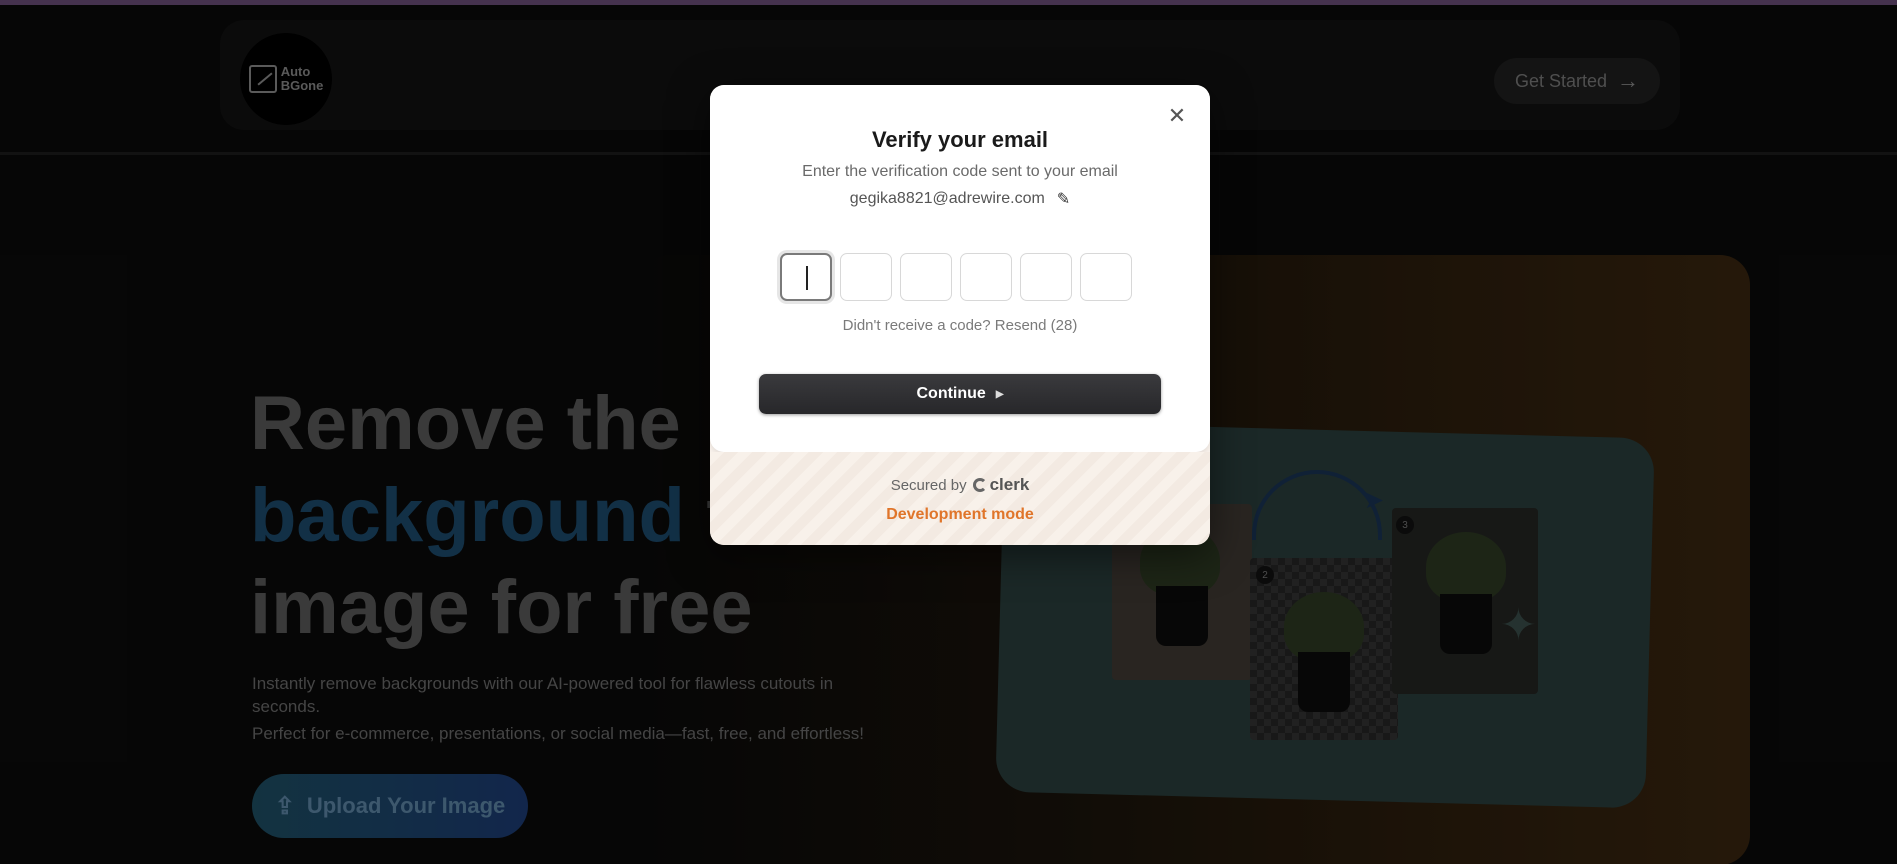  I want to click on secured-by-label: Secured by, so click(928, 485).